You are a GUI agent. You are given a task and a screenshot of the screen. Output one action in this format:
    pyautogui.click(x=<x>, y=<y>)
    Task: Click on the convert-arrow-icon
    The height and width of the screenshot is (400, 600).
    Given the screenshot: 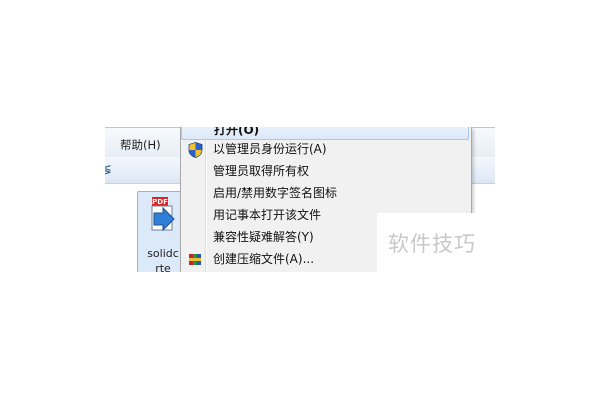 What is the action you would take?
    pyautogui.click(x=164, y=221)
    